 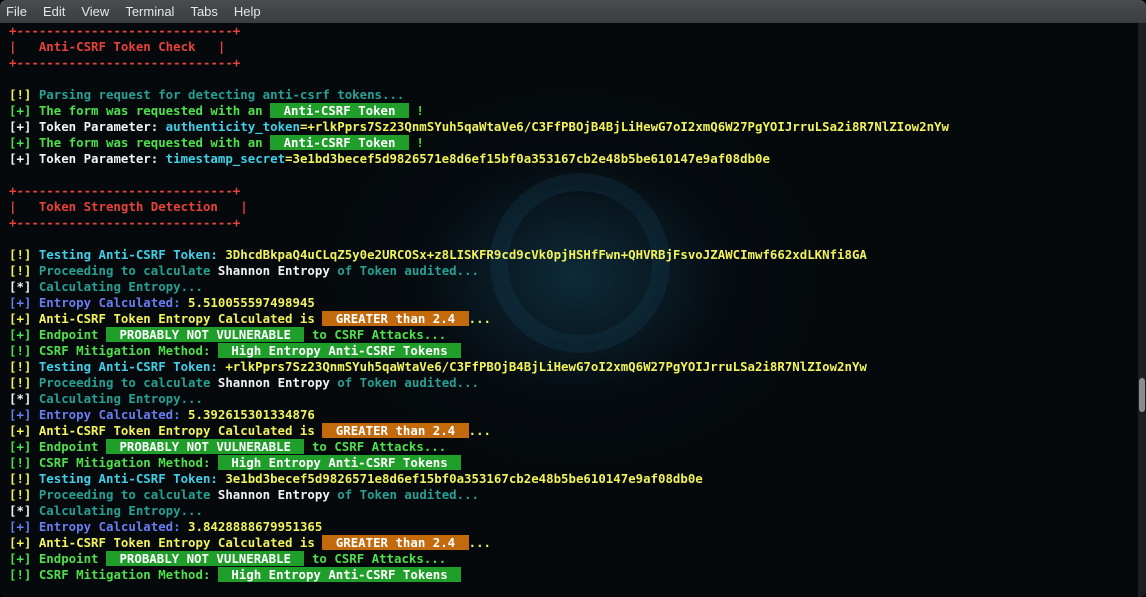 I want to click on menu-edit: Edit, so click(x=54, y=11).